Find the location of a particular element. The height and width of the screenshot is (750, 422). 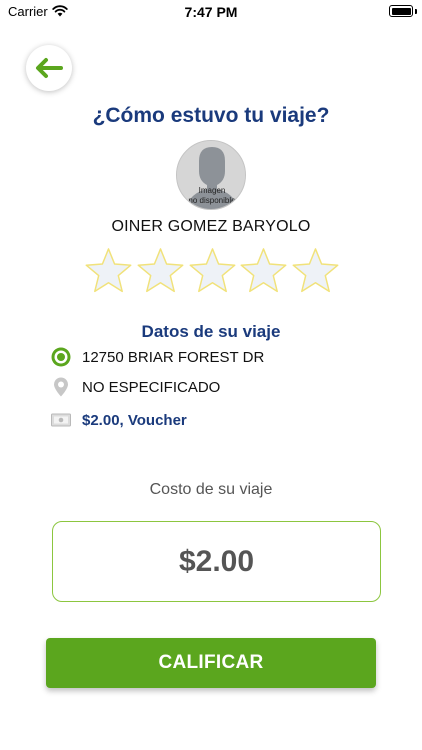

origin-address: 12750 BRIAR FOREST DR is located at coordinates (173, 357).